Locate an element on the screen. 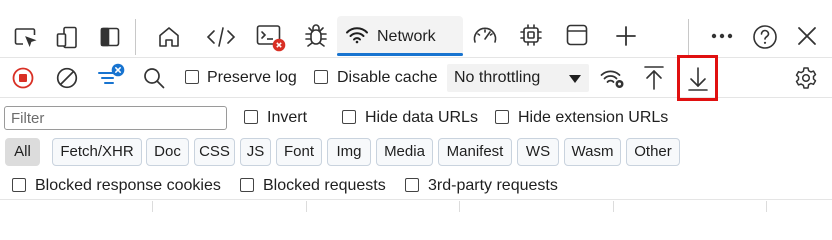  filter-input is located at coordinates (115, 118).